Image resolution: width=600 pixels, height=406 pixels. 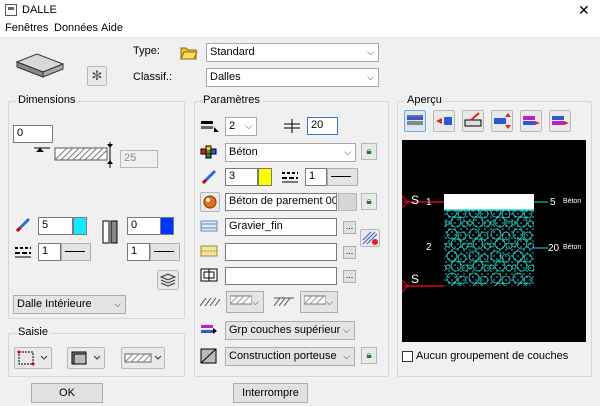 I want to click on line-sample-icon, so click(x=341, y=176).